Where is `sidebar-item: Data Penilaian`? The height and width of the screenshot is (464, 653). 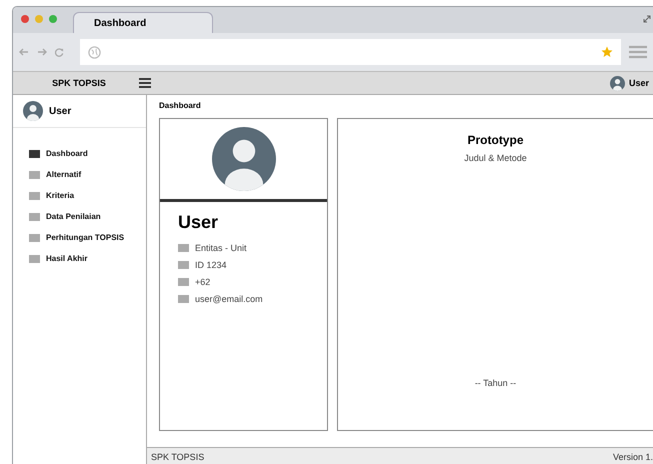 sidebar-item: Data Penilaian is located at coordinates (87, 216).